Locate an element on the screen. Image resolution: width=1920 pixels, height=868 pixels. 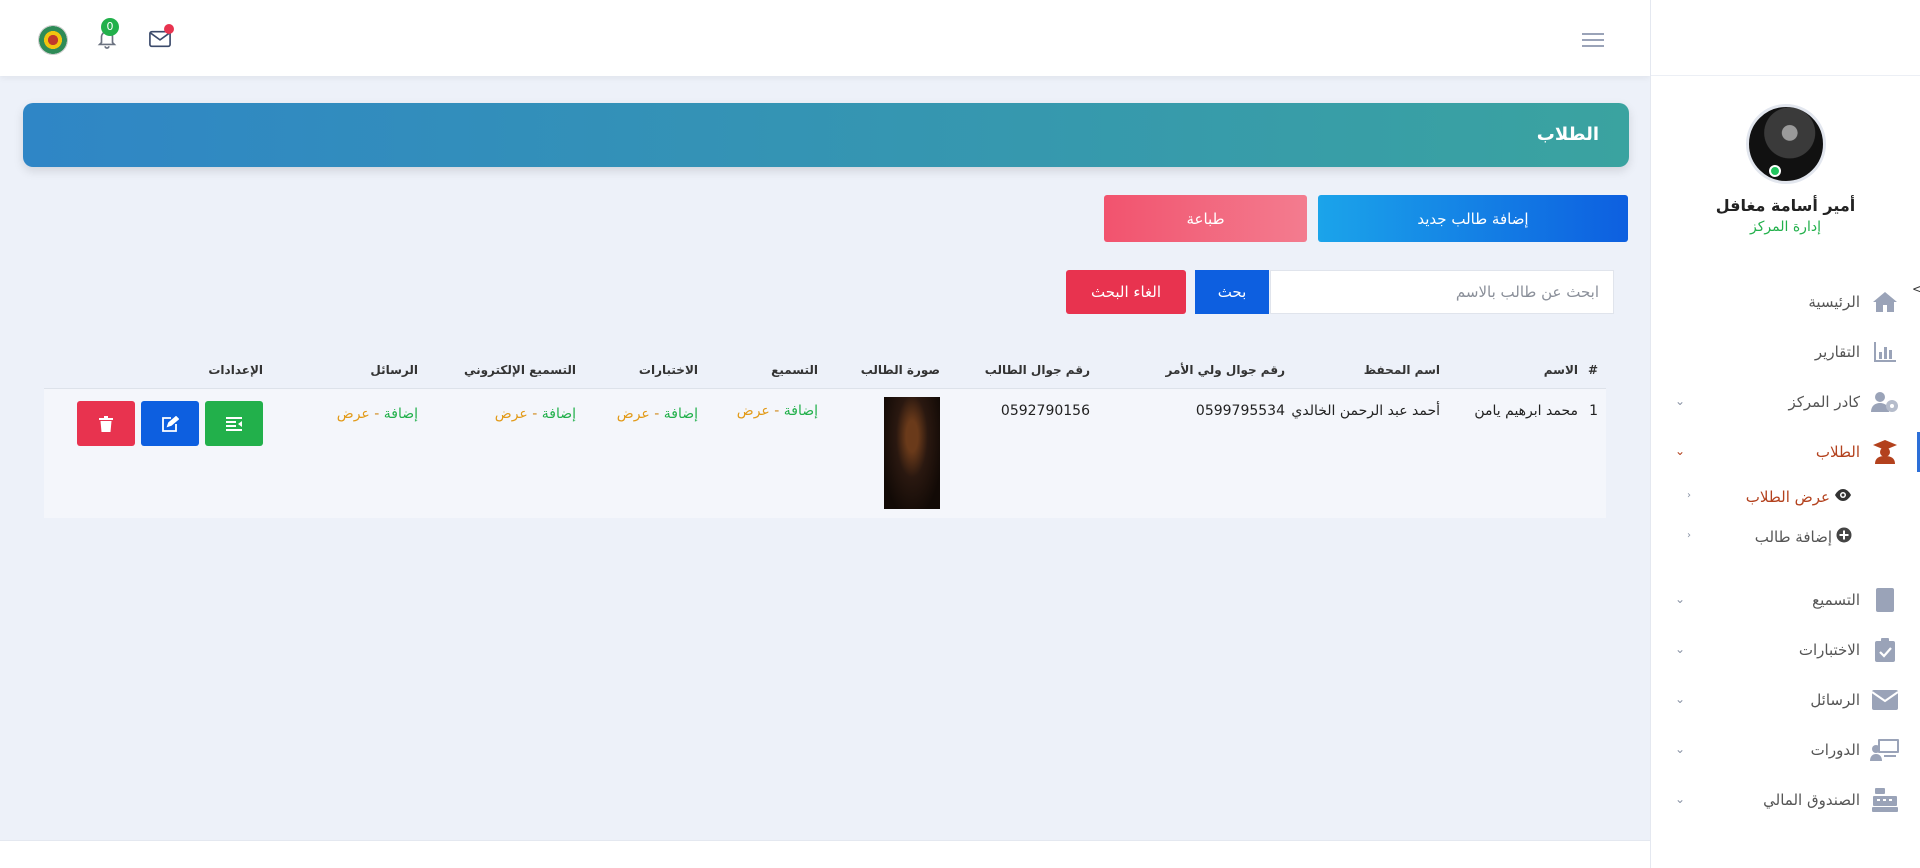
column-header: اسم المحفظ is located at coordinates (1362, 370).